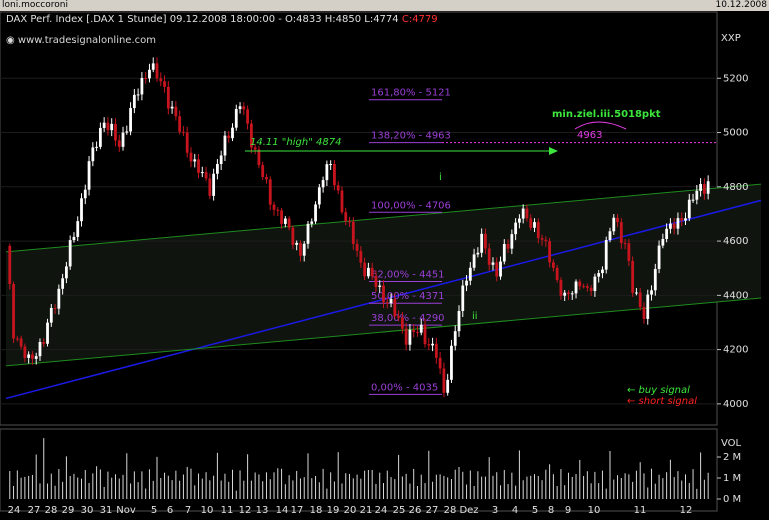 The image size is (769, 520). I want to click on x-tick-label: 18, so click(316, 510).